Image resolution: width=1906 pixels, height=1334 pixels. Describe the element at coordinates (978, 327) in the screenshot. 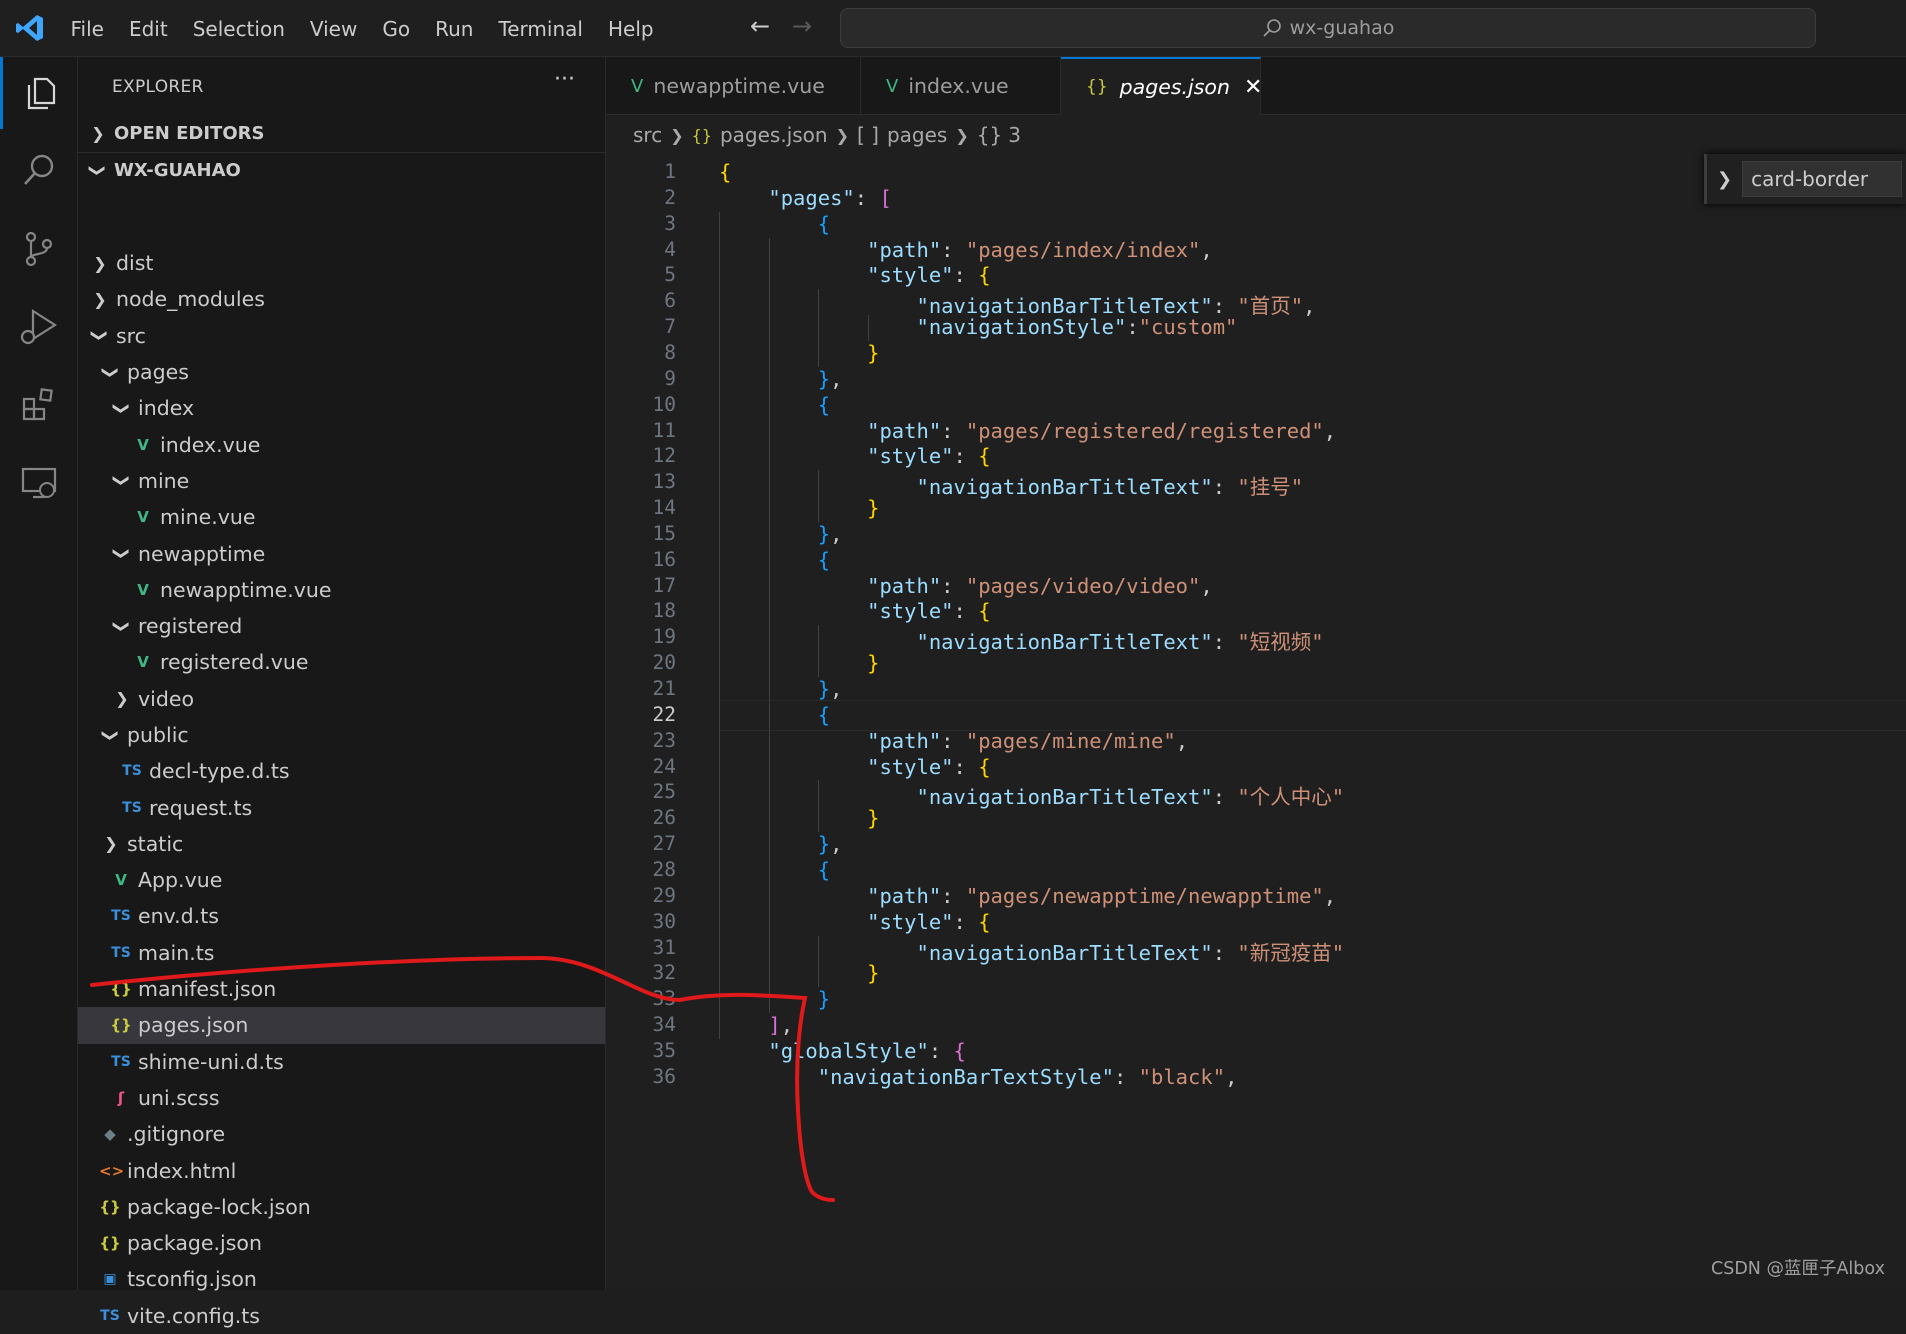

I see `code-line: "navigationStyle":"custom"` at that location.